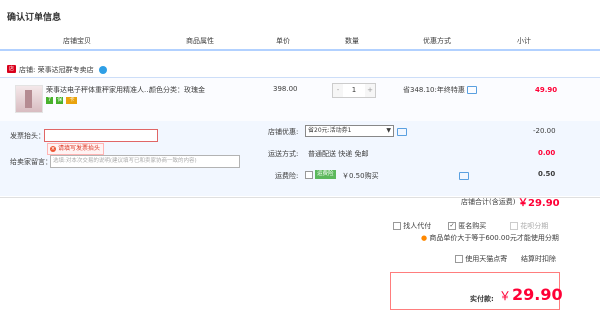  I want to click on lightbulb-icon: ●, so click(424, 238).